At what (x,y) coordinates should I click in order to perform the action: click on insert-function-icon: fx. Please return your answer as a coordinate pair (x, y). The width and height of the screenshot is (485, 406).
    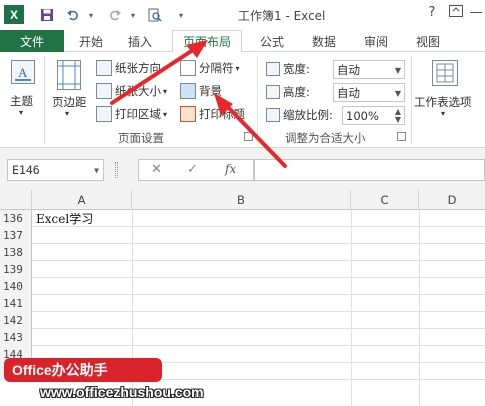
    Looking at the image, I should click on (230, 169).